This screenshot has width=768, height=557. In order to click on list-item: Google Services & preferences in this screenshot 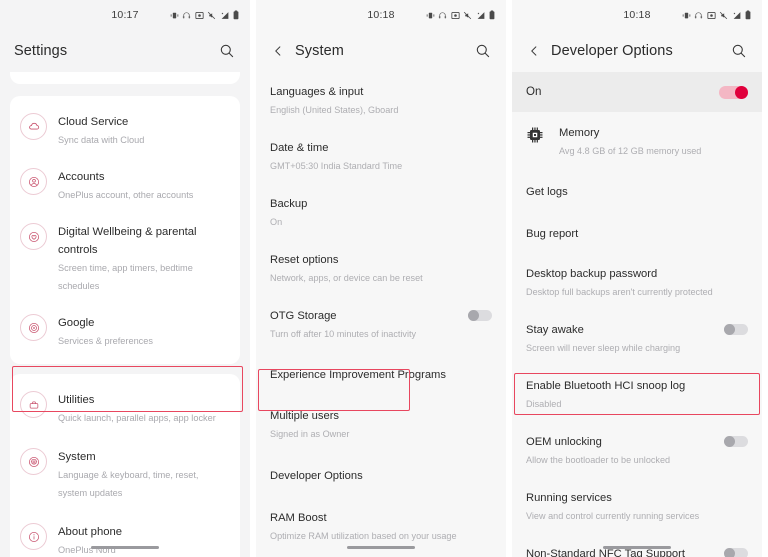, I will do `click(125, 330)`.